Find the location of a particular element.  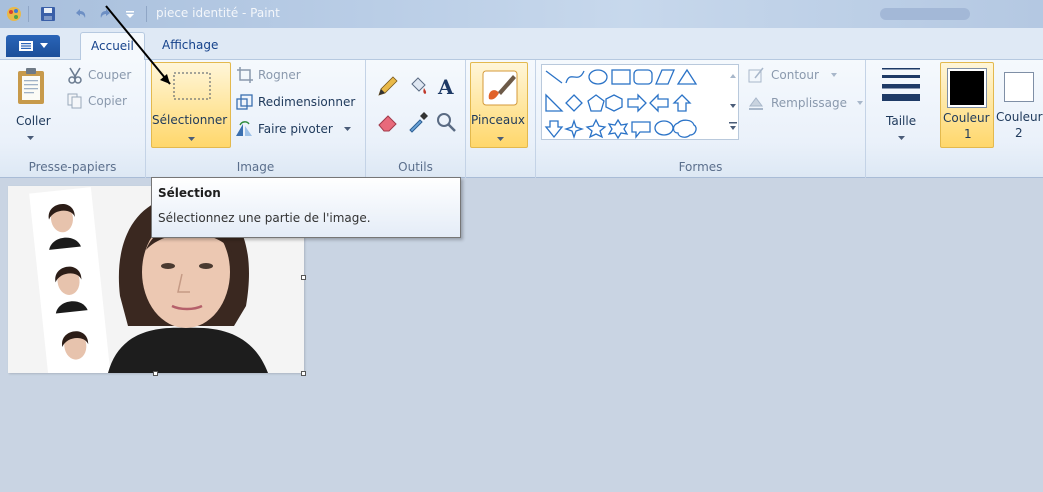

fill-button: Remplissage is located at coordinates (807, 104).